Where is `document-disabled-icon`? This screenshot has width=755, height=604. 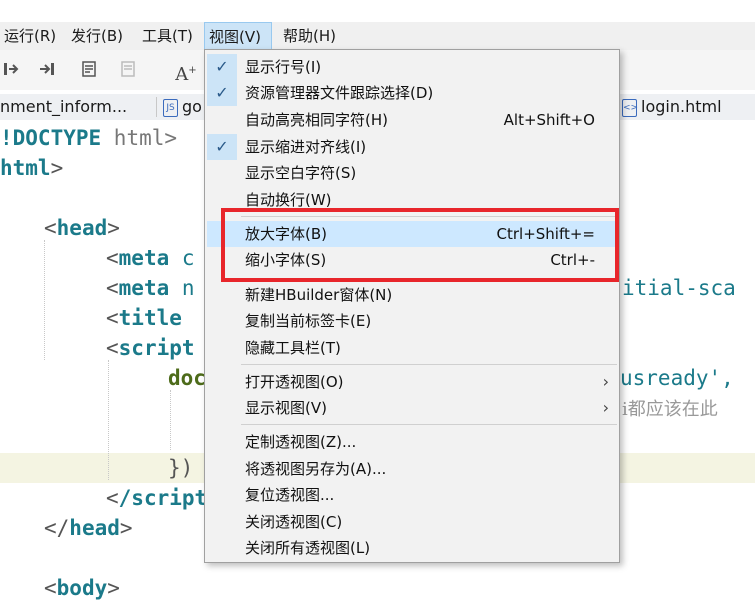 document-disabled-icon is located at coordinates (128, 71).